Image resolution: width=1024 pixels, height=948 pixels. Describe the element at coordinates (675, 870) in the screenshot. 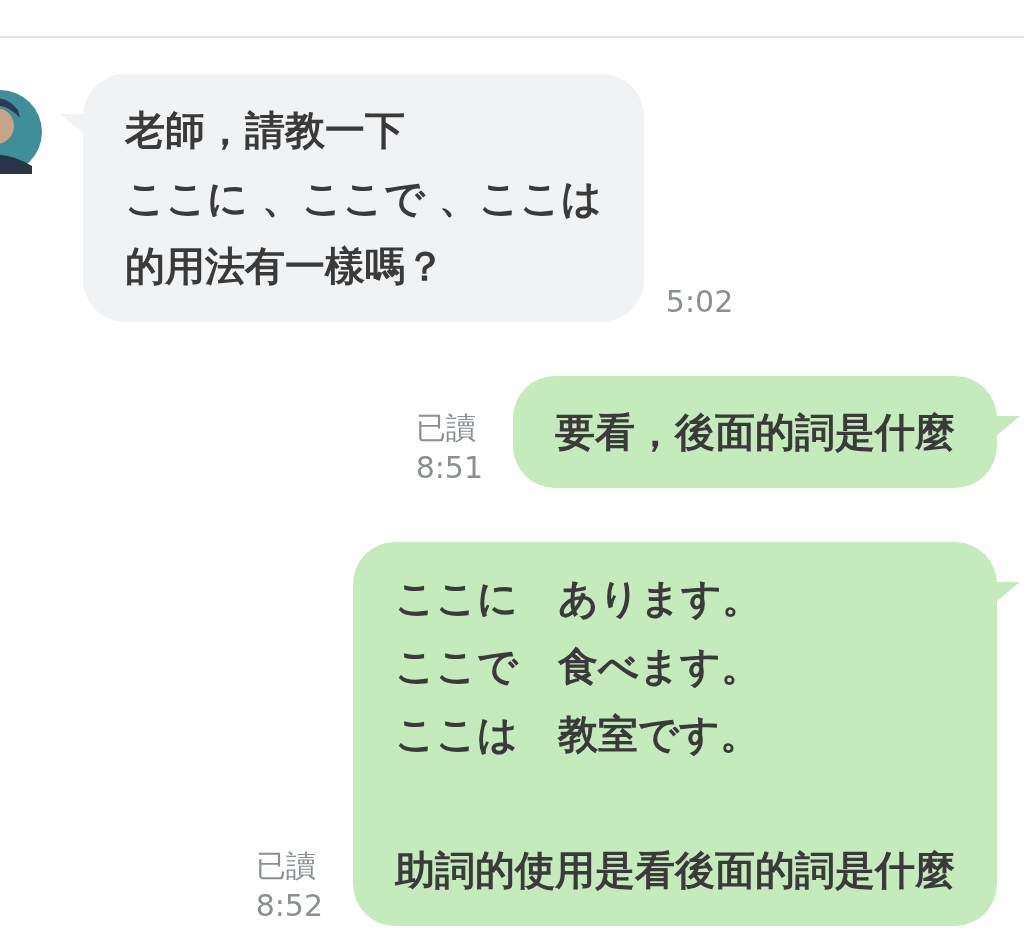

I see `message-text: 助詞的使用是看後面的詞是什麼` at that location.